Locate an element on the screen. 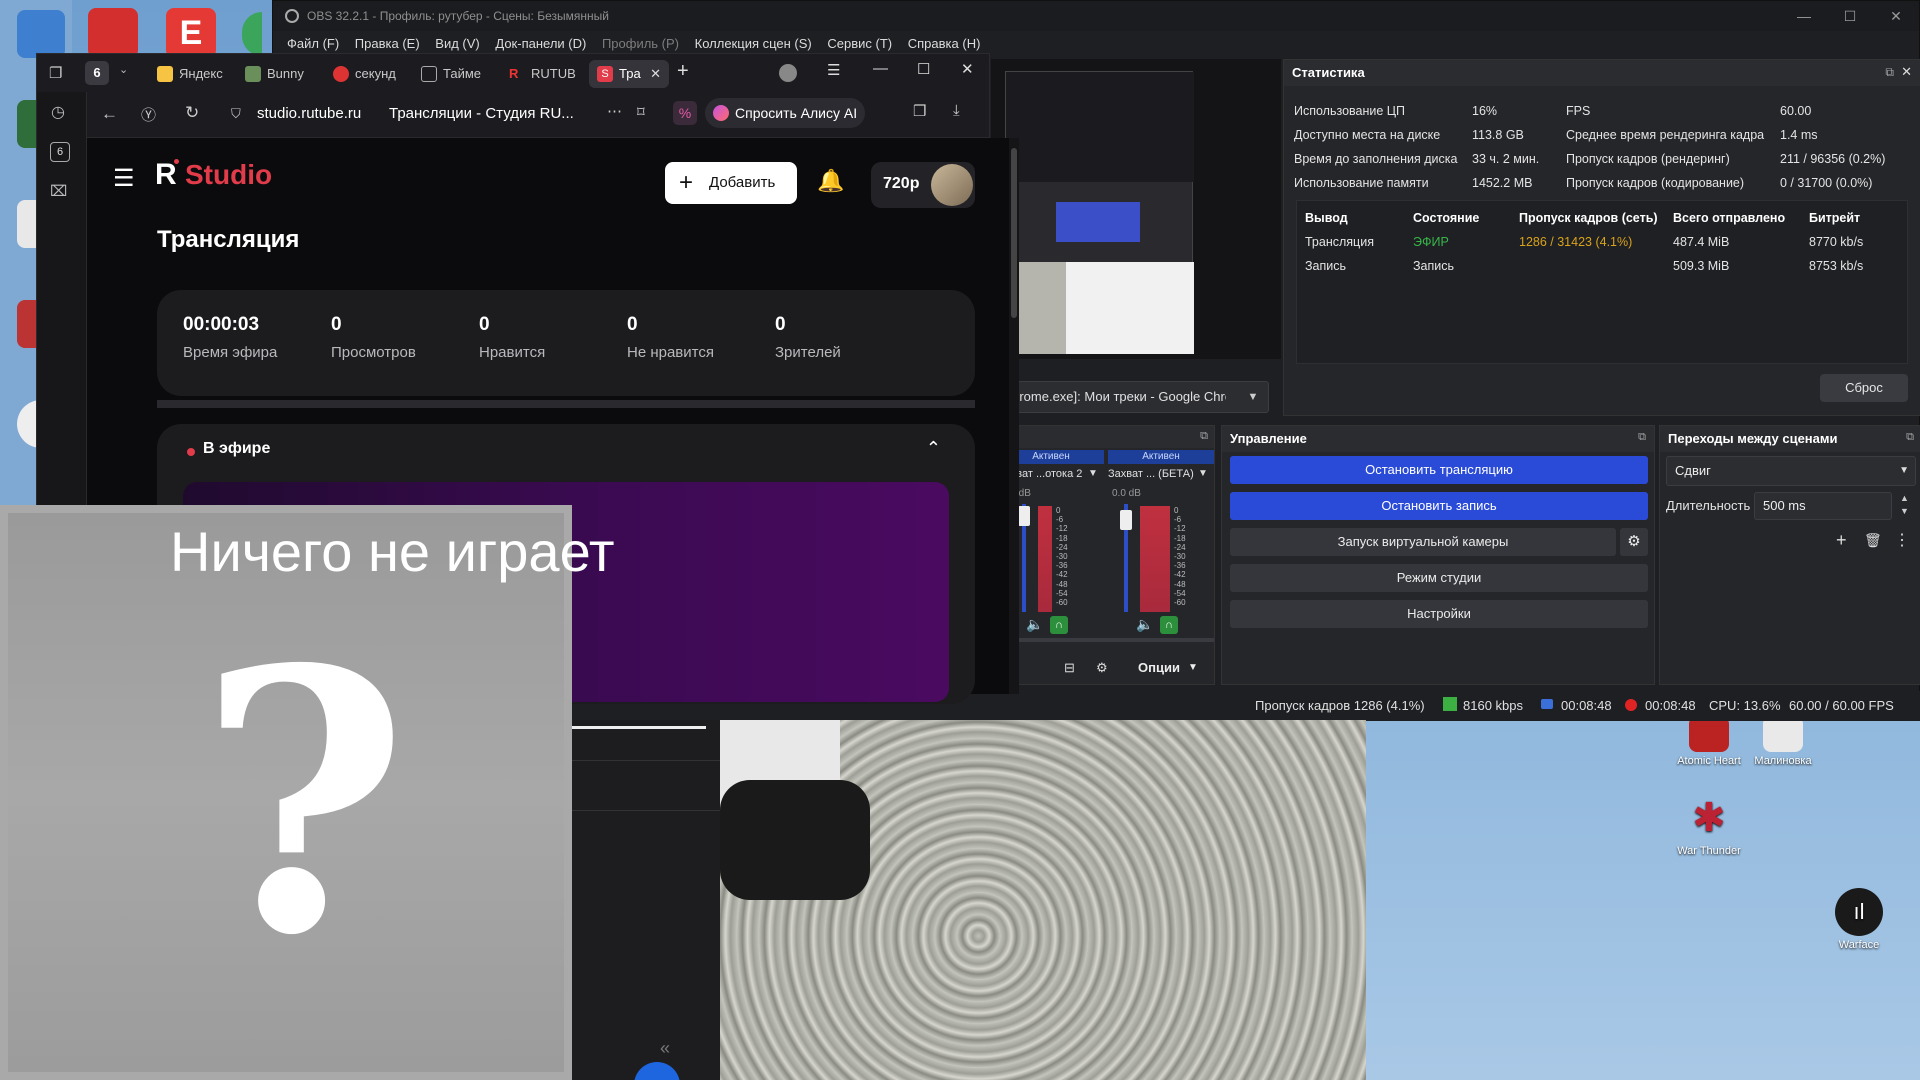  transition-select: Сдвиг ▼ is located at coordinates (1791, 471).